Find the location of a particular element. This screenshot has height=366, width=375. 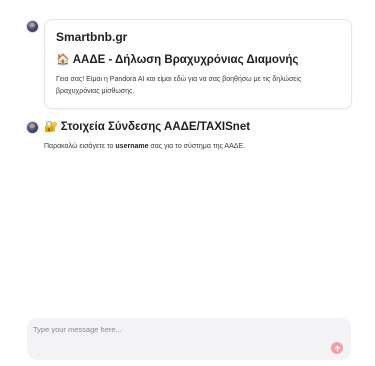

lock-key-icon: 🔐 is located at coordinates (51, 127).